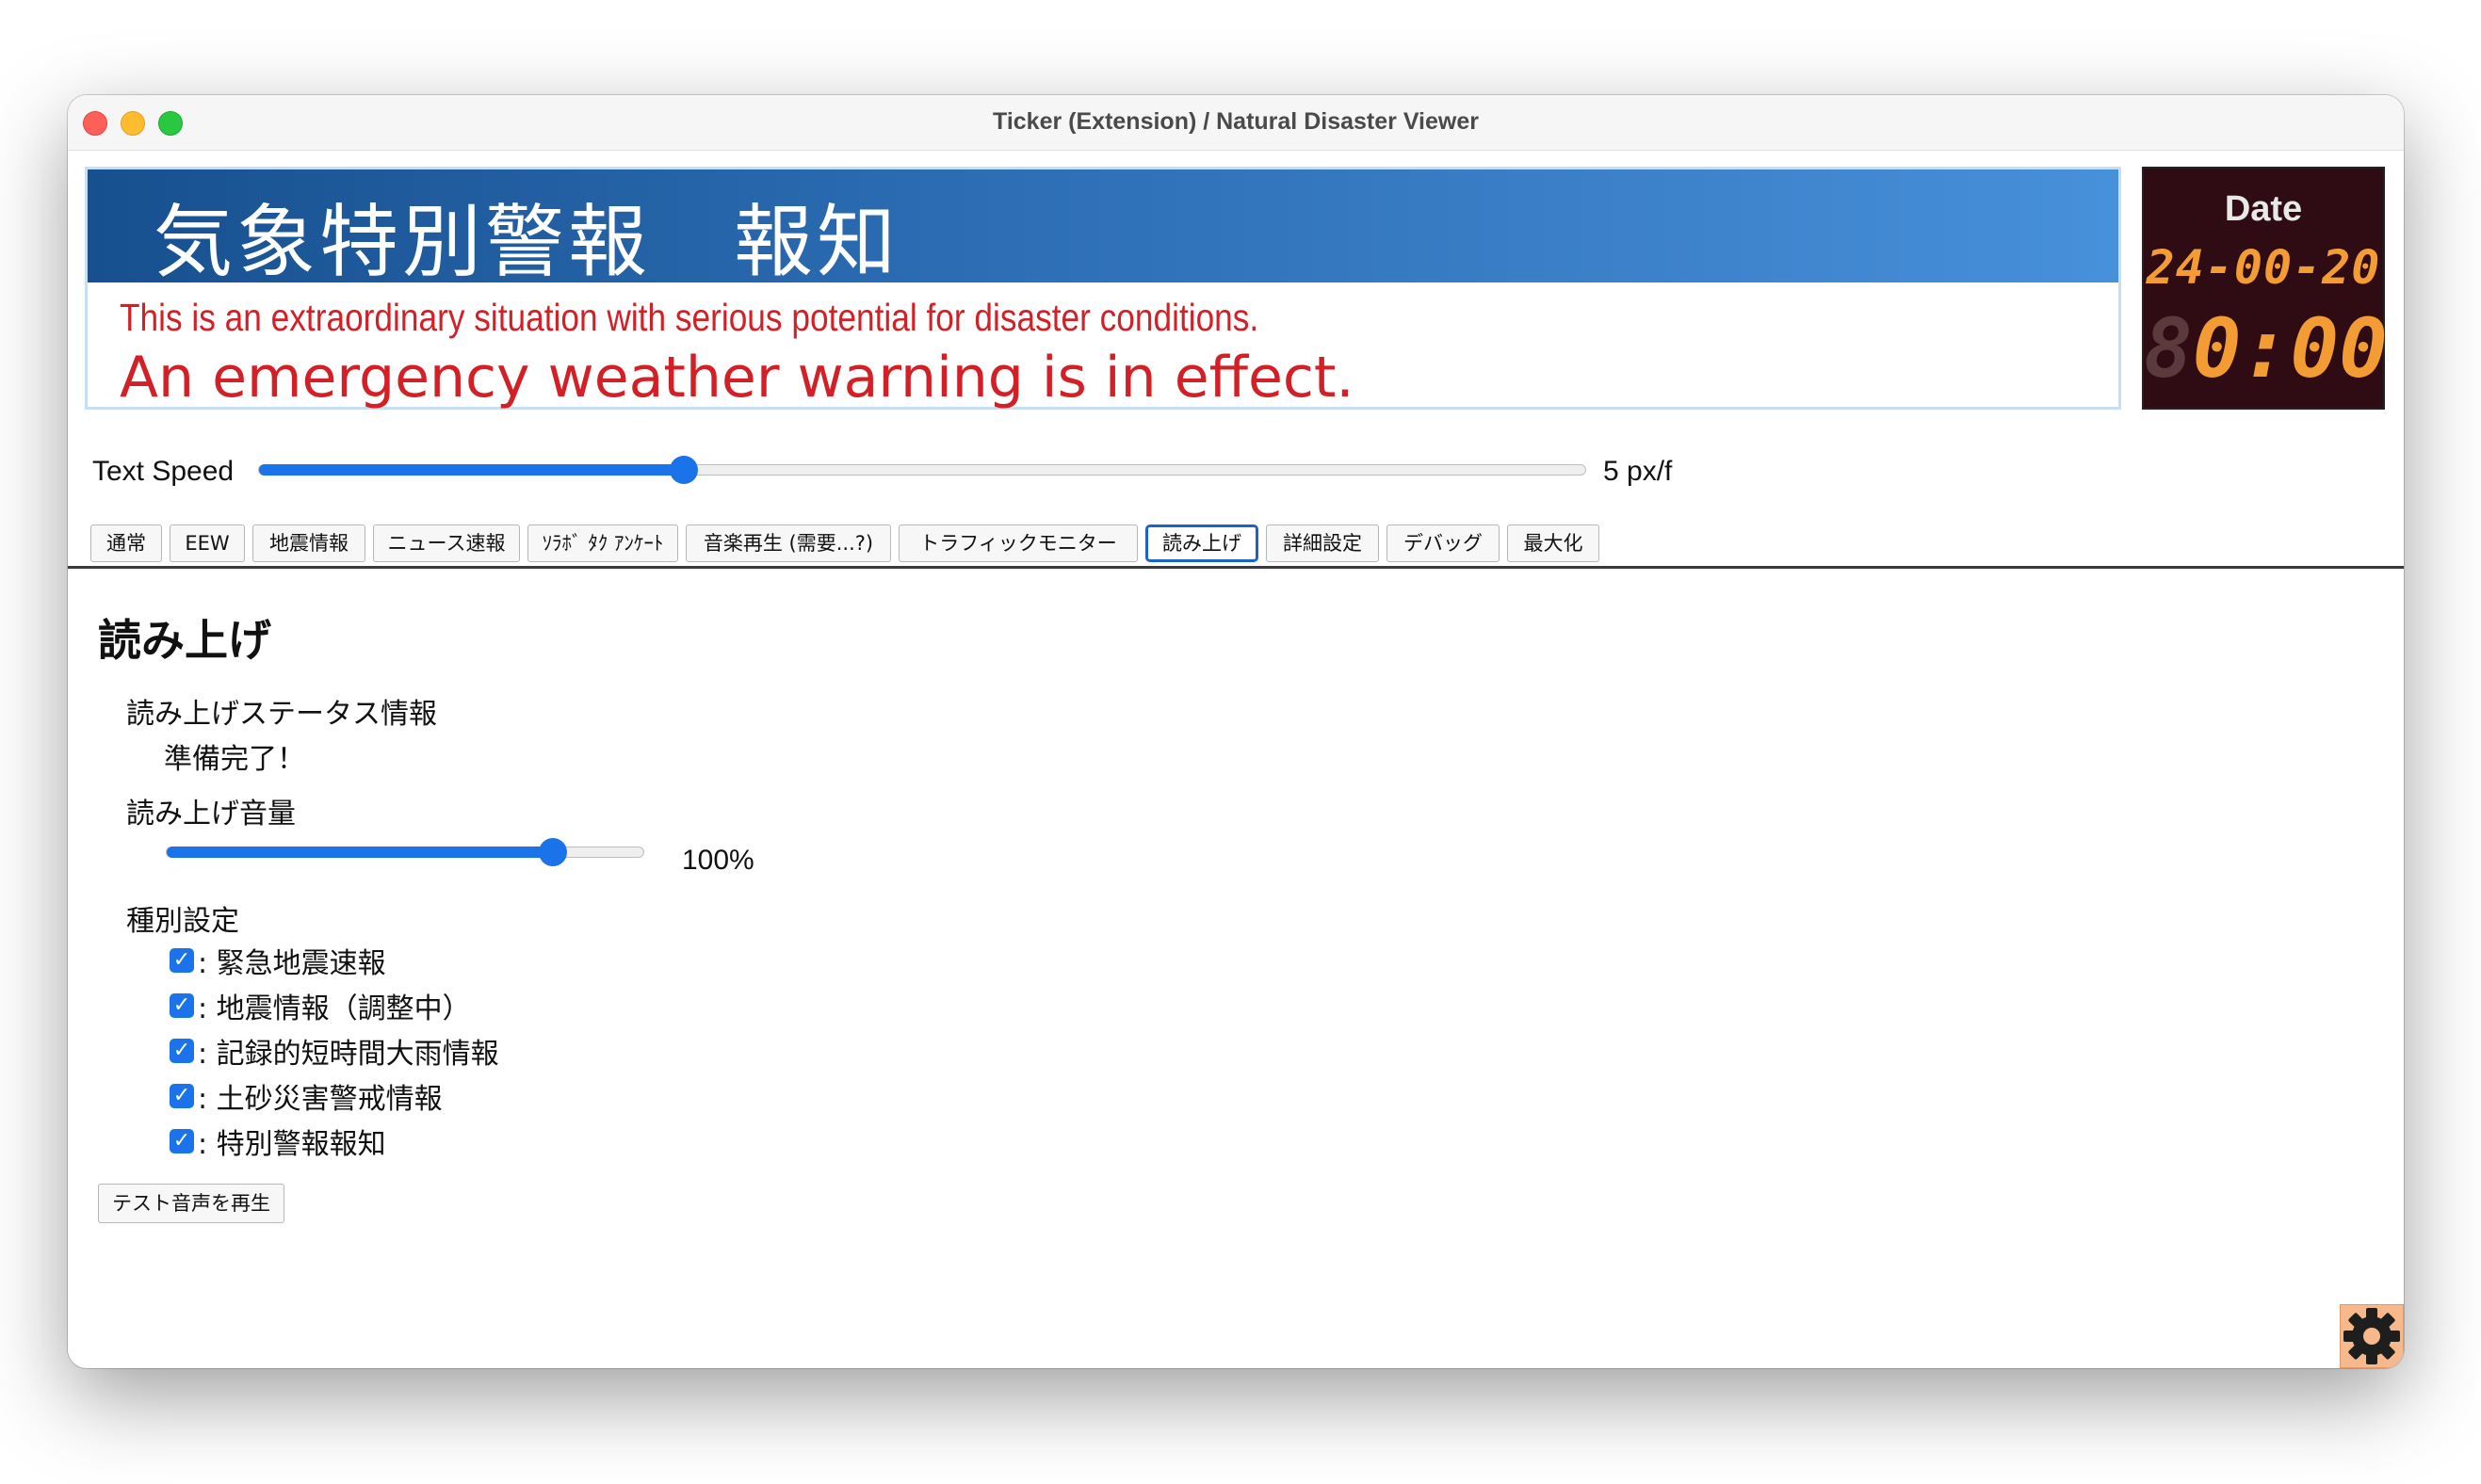 This screenshot has height=1484, width=2481. Describe the element at coordinates (349, 1054) in the screenshot. I see `type-heavy-rain-label: : 記録的短時間大雨情報` at that location.